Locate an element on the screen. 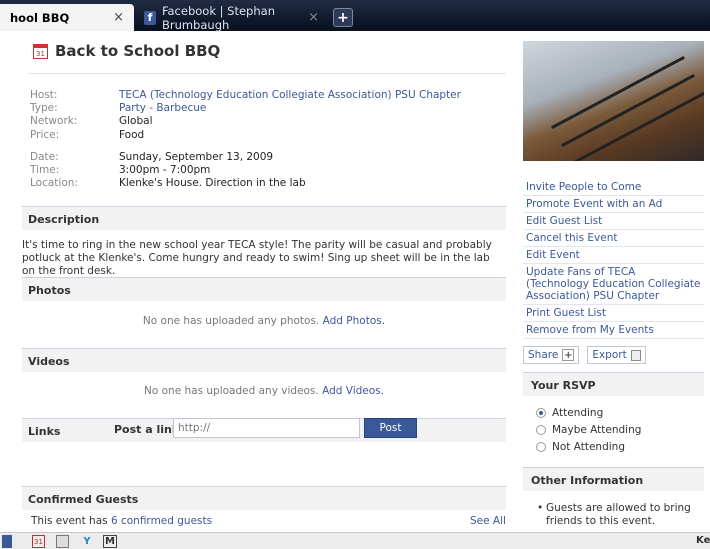 The width and height of the screenshot is (710, 549). tab-label: hool BBQ is located at coordinates (40, 17).